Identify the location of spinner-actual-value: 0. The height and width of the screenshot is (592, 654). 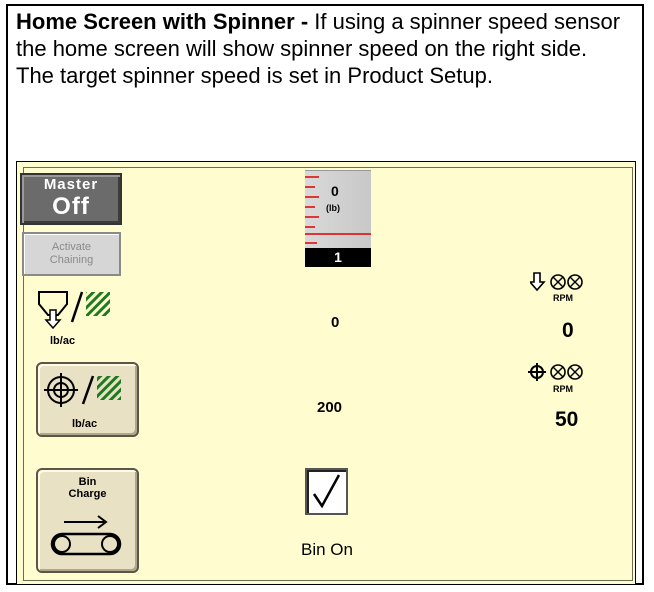
(568, 330).